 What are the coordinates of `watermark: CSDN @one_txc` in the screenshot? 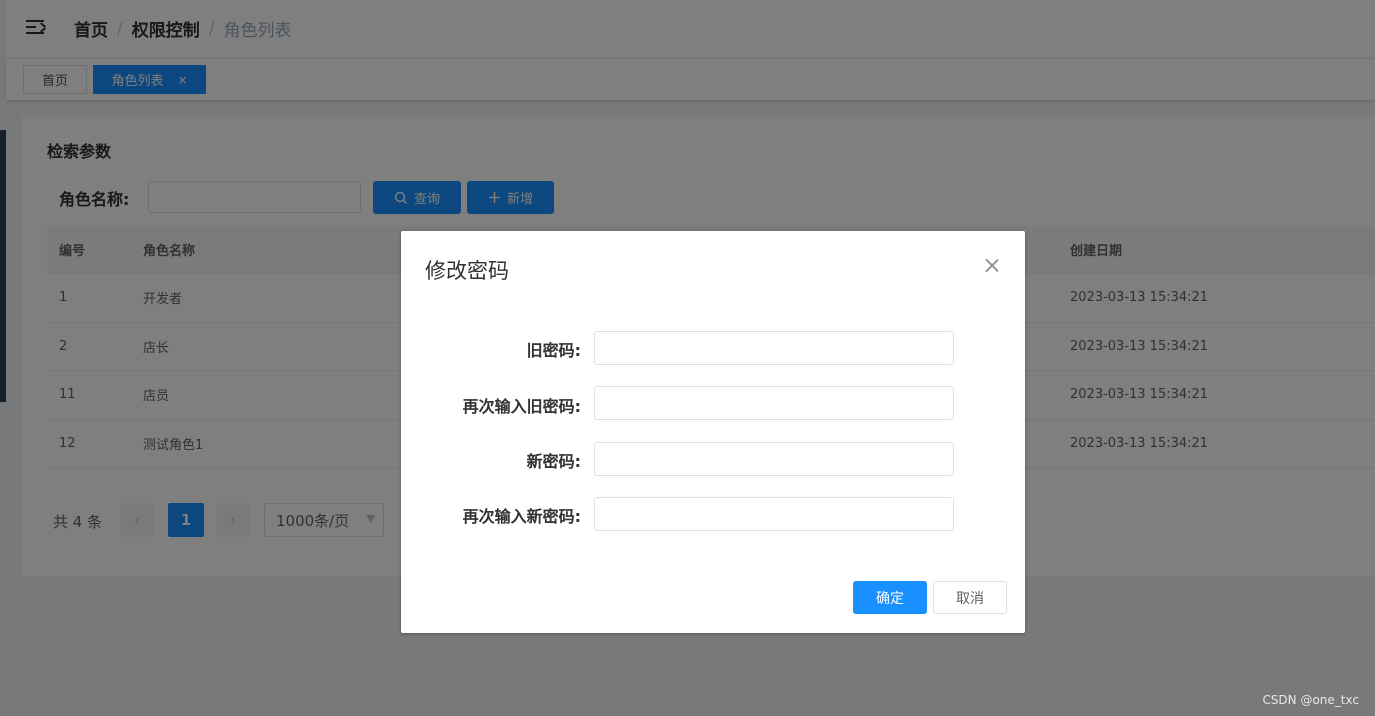 It's located at (1310, 700).